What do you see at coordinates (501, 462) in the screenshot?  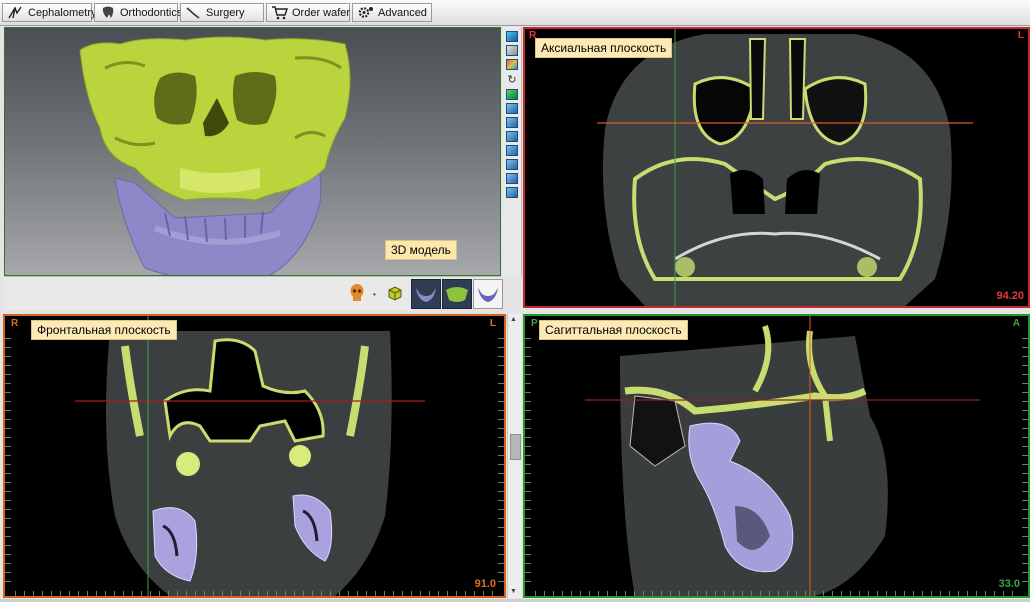 I see `frontal-right-ruler` at bounding box center [501, 462].